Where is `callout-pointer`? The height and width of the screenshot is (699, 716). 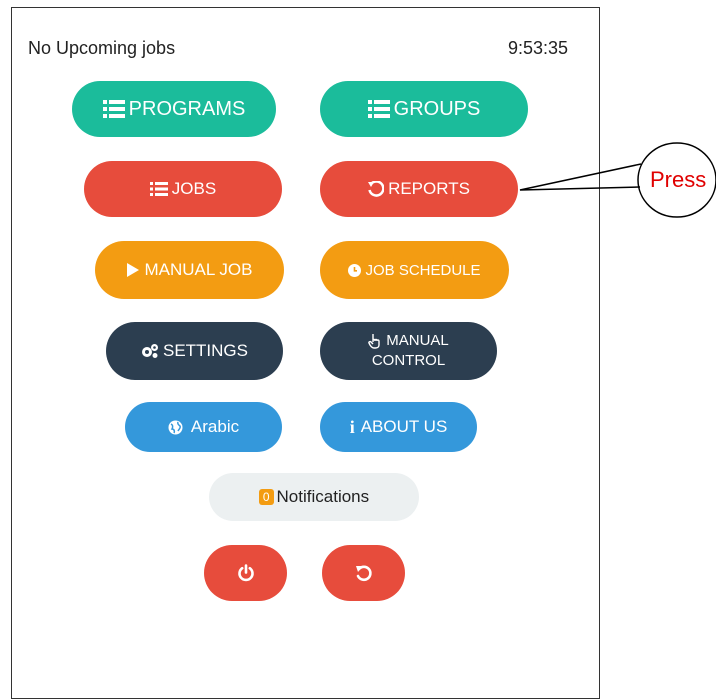
callout-pointer is located at coordinates (580, 177).